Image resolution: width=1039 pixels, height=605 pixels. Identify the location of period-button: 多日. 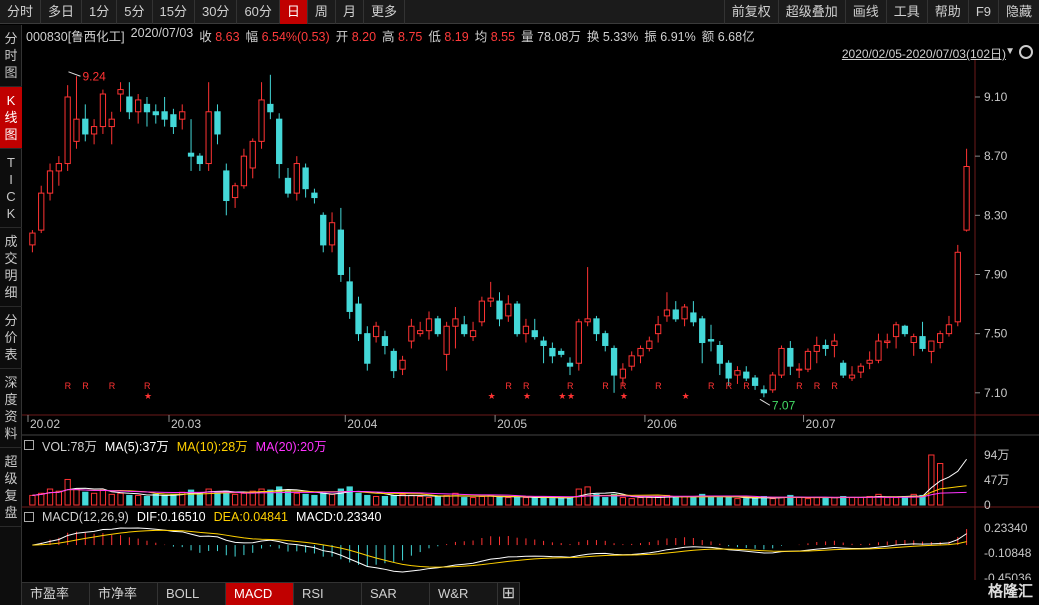
(62, 12).